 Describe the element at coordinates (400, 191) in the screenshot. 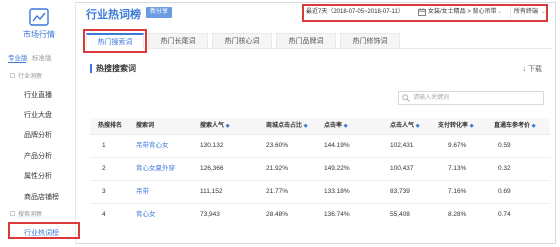

I see `cell-click-popularity: 83,739` at that location.